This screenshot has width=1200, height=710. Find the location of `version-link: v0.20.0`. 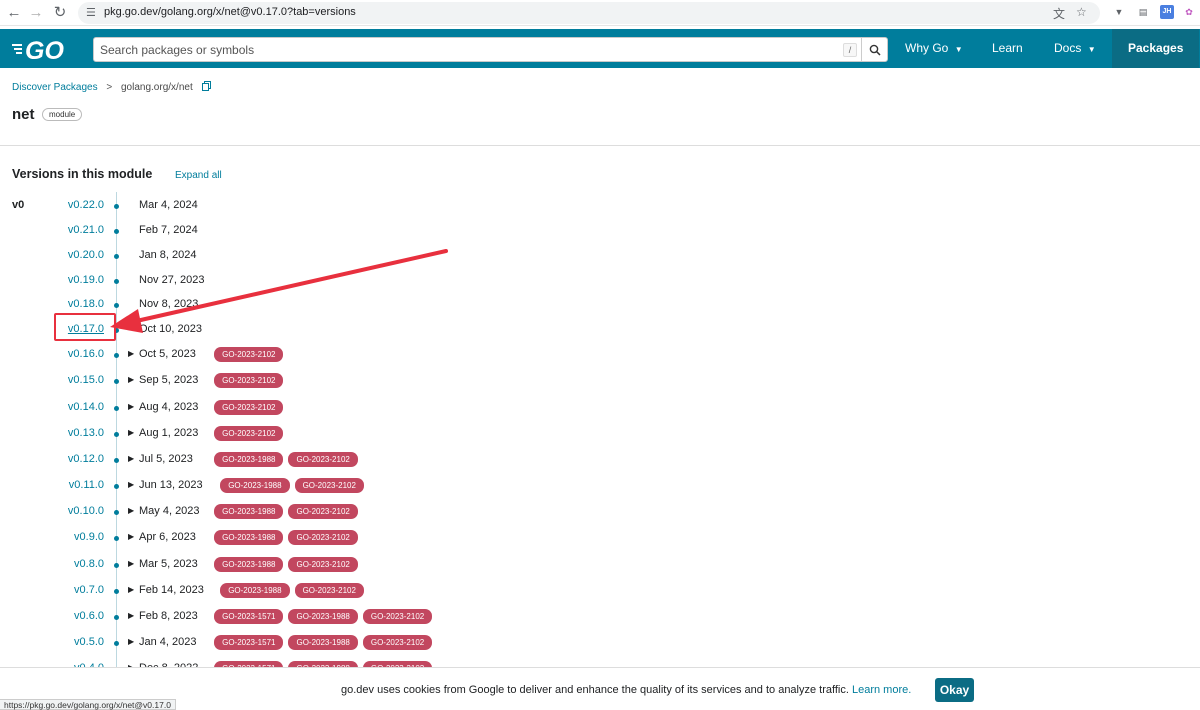

version-link: v0.20.0 is located at coordinates (86, 255).